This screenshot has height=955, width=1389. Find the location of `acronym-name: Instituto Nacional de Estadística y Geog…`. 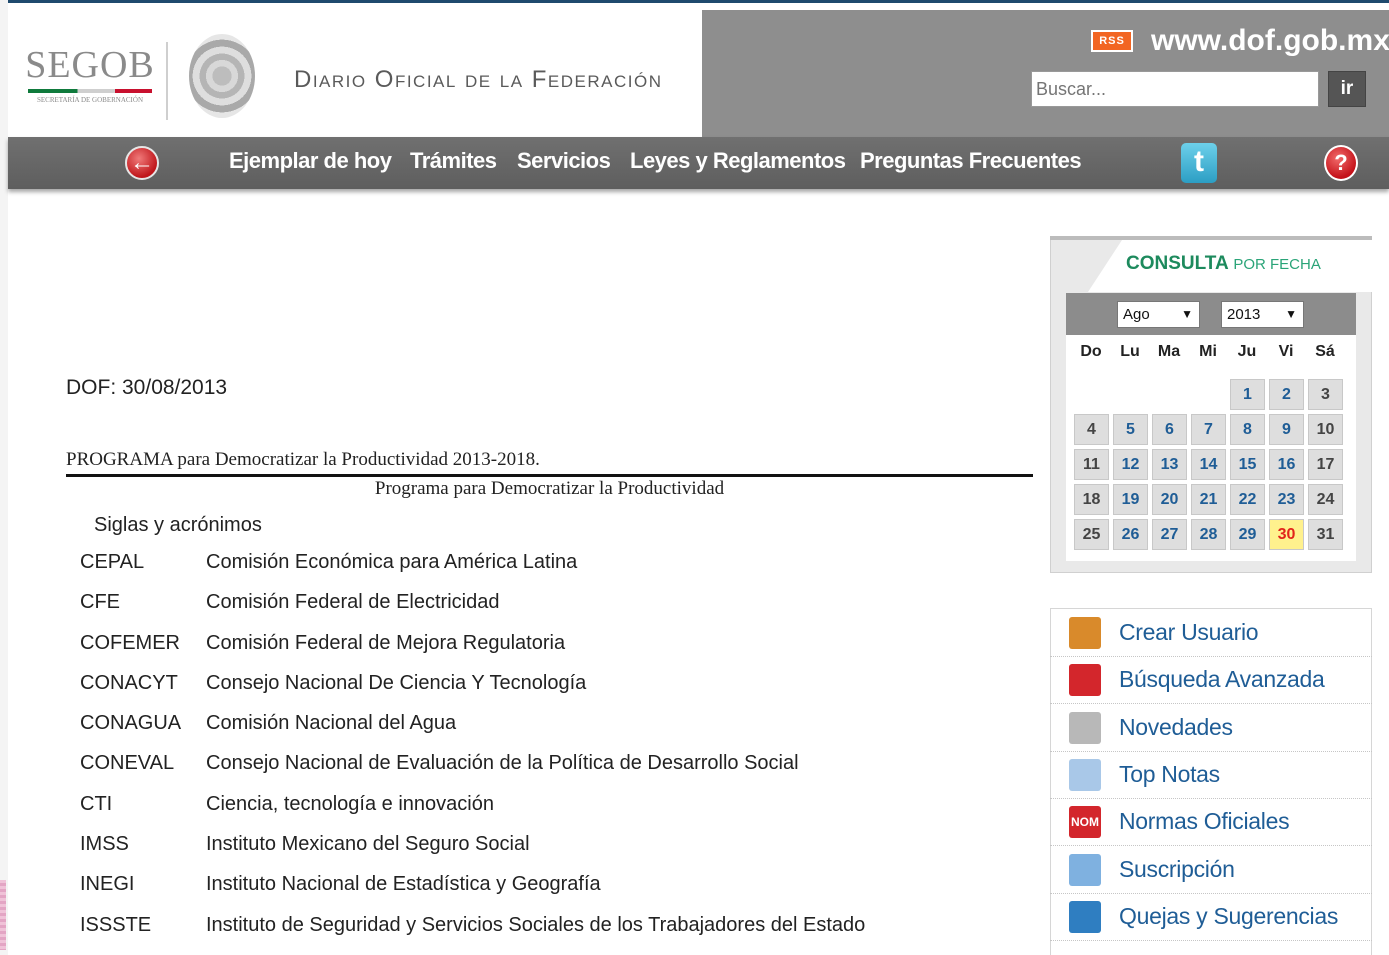

acronym-name: Instituto Nacional de Estadística y Geog… is located at coordinates (403, 884).